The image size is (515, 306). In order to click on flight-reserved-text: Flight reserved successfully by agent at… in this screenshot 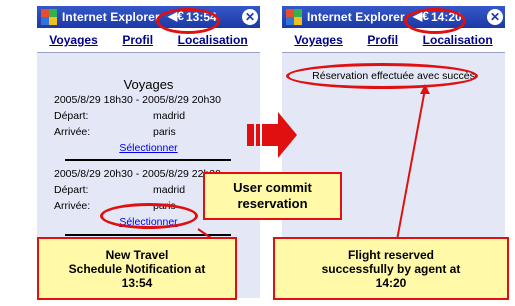, I will do `click(391, 268)`.